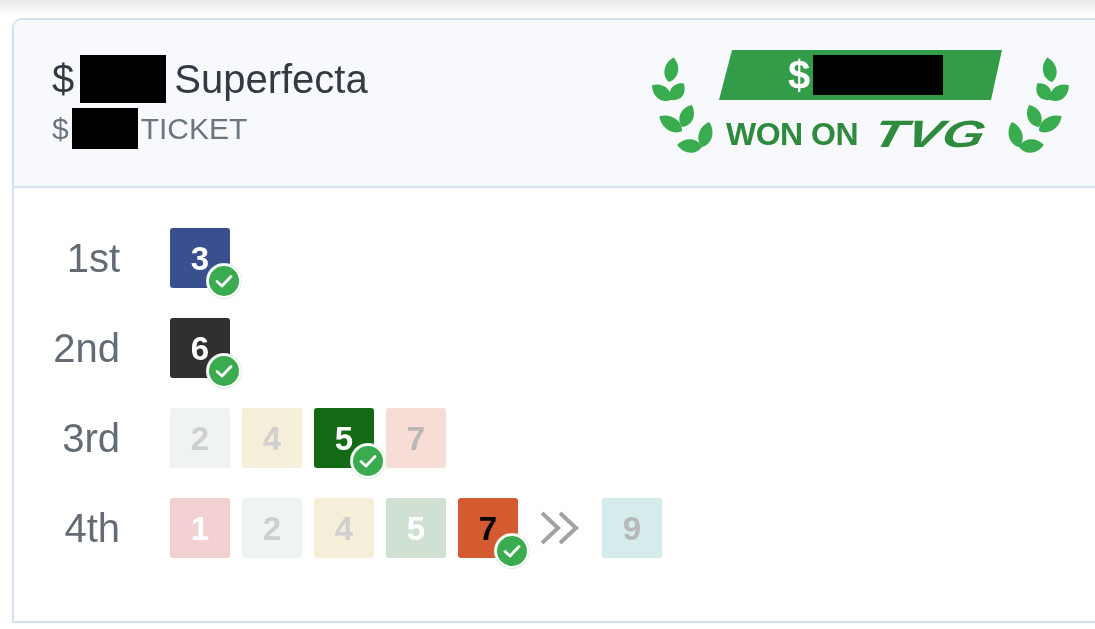 Image resolution: width=1095 pixels, height=629 pixels. Describe the element at coordinates (90, 438) in the screenshot. I see `position-label: 3rd` at that location.